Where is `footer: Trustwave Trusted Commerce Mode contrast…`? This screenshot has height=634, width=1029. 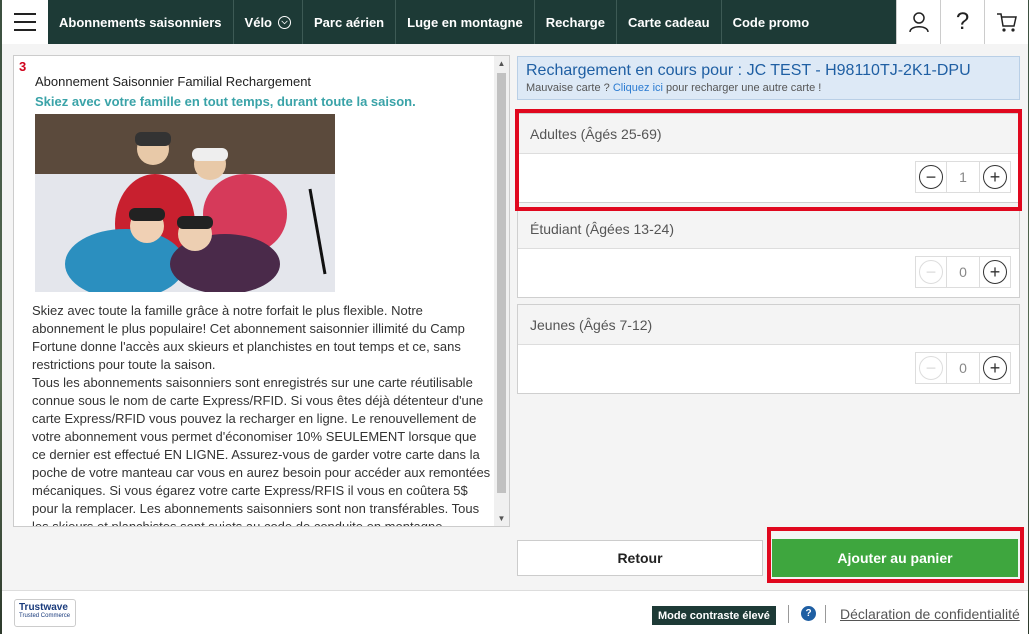
footer: Trustwave Trusted Commerce Mode contrast… is located at coordinates (515, 612).